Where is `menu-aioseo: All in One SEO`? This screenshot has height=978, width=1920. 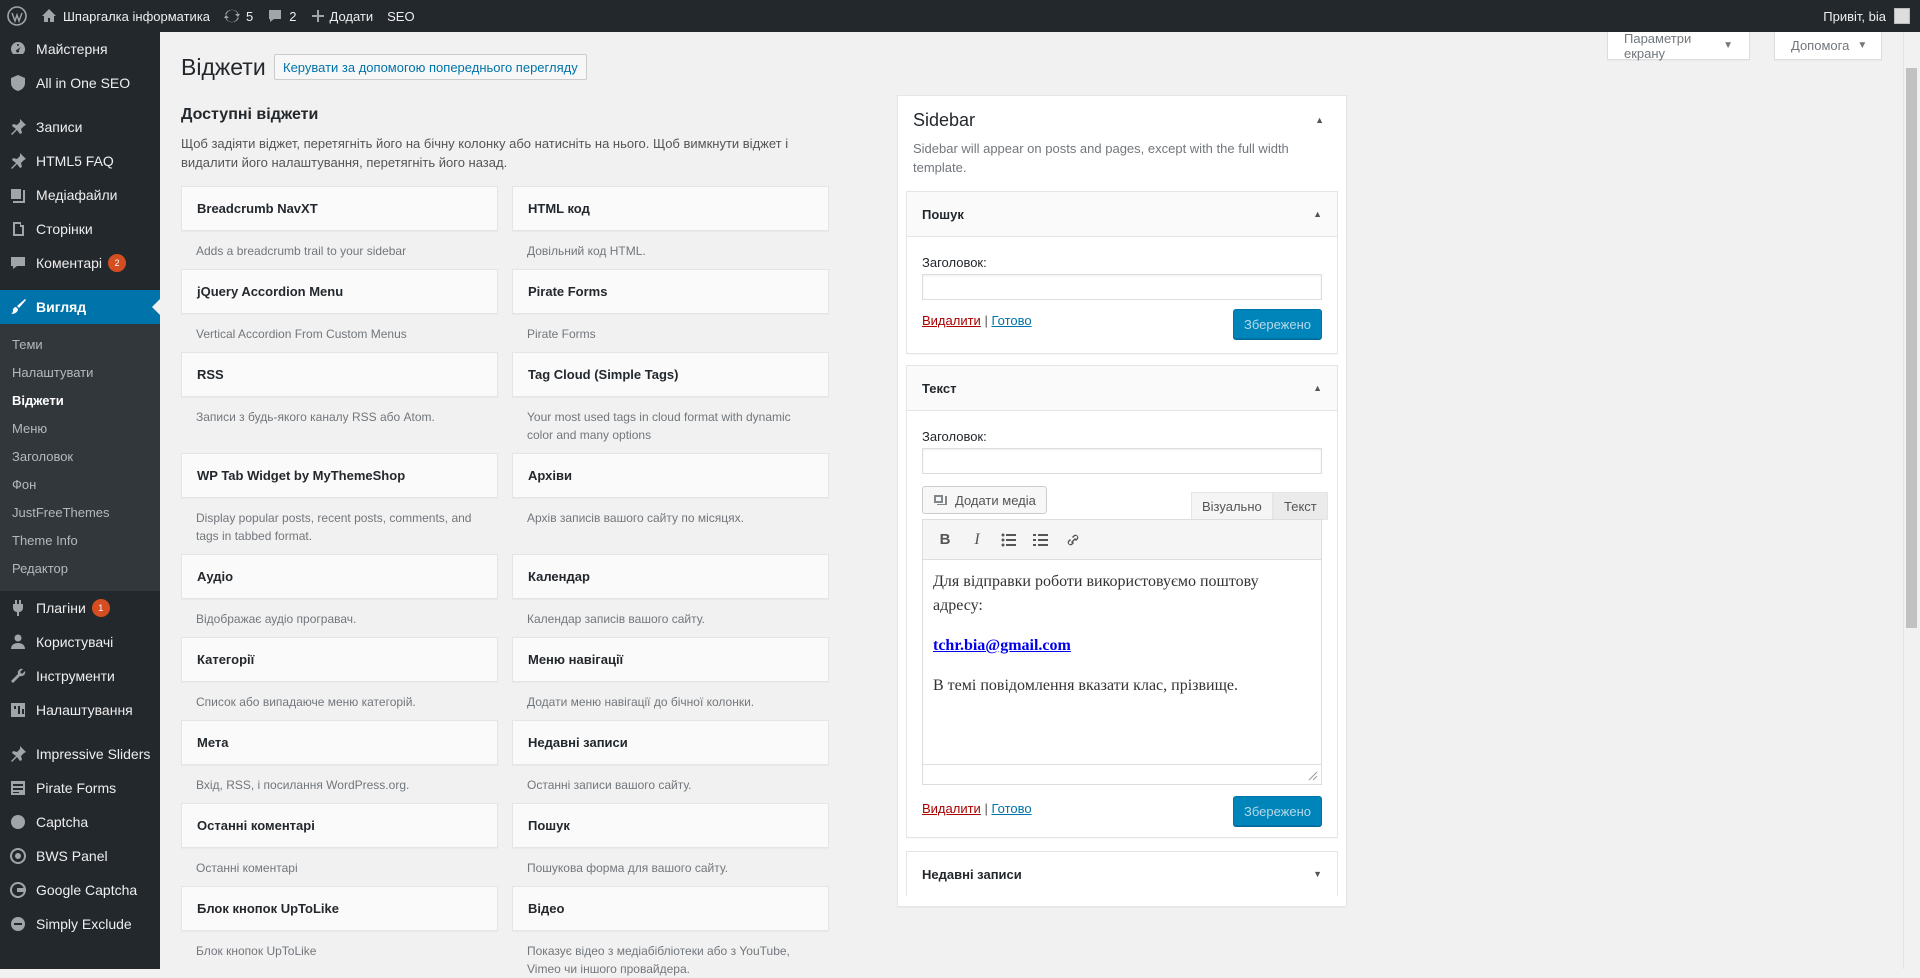
menu-aioseo: All in One SEO is located at coordinates (80, 83).